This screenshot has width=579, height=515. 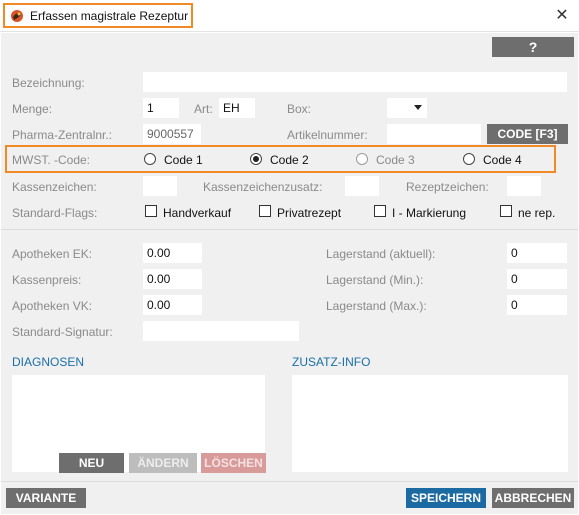 What do you see at coordinates (62, 135) in the screenshot?
I see `pzn-label: Pharma-Zentralnr.:` at bounding box center [62, 135].